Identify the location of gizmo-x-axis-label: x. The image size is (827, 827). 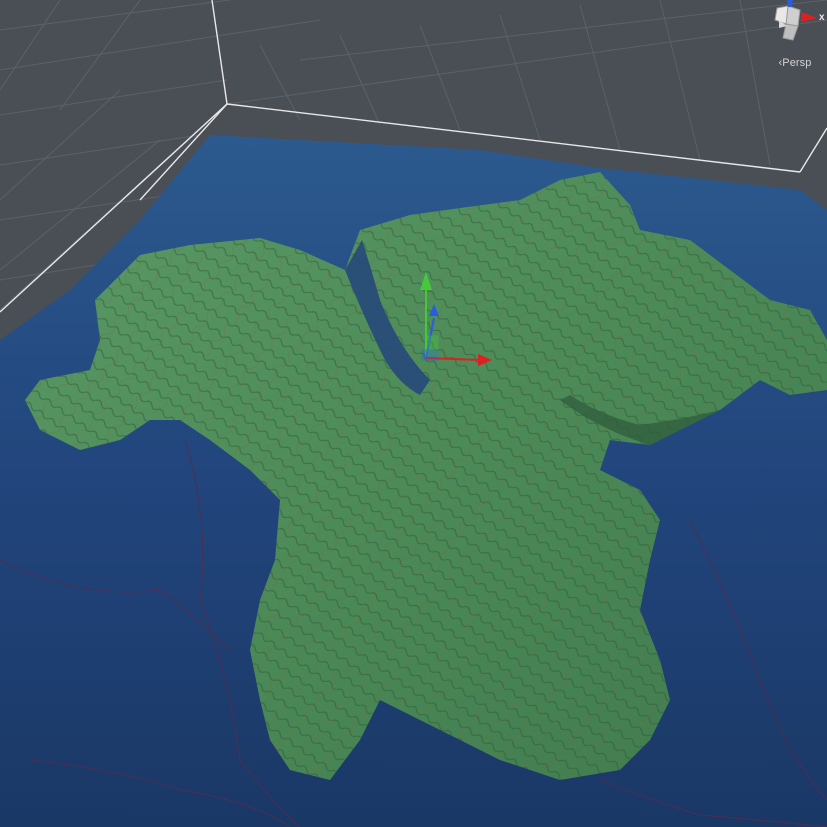
(822, 17).